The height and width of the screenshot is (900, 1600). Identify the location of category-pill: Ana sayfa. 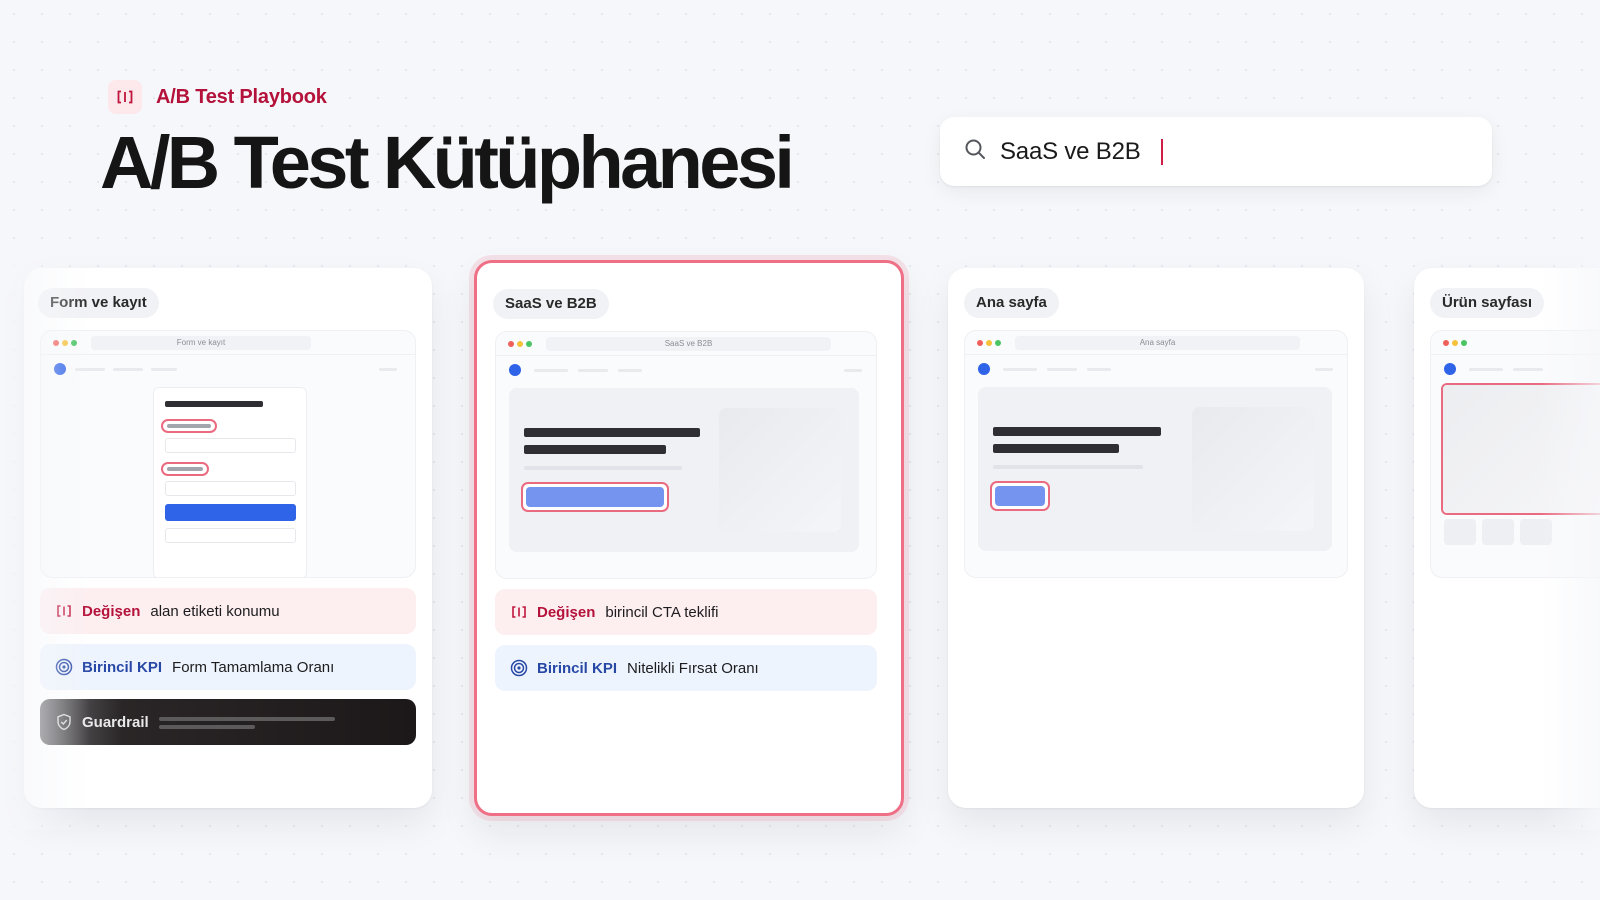
(1011, 303).